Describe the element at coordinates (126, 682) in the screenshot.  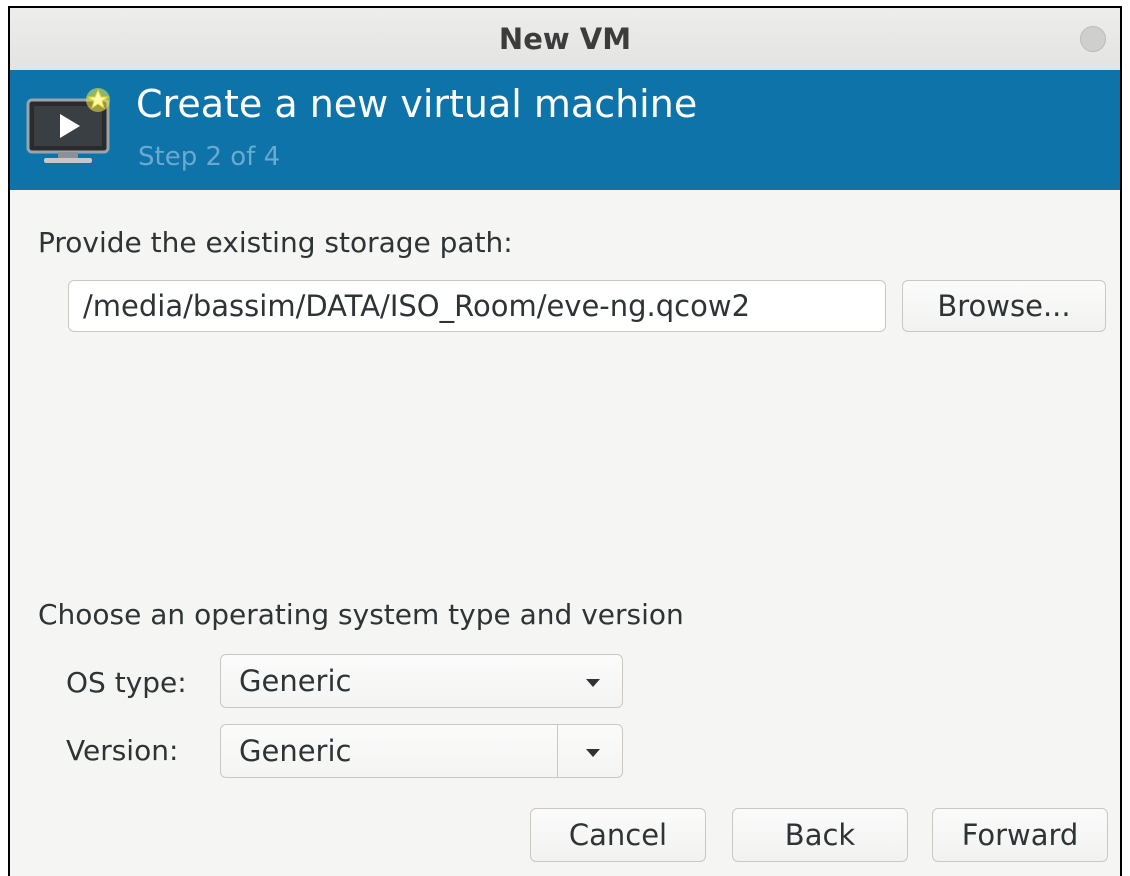
I see `os-type-label: OS type:` at that location.